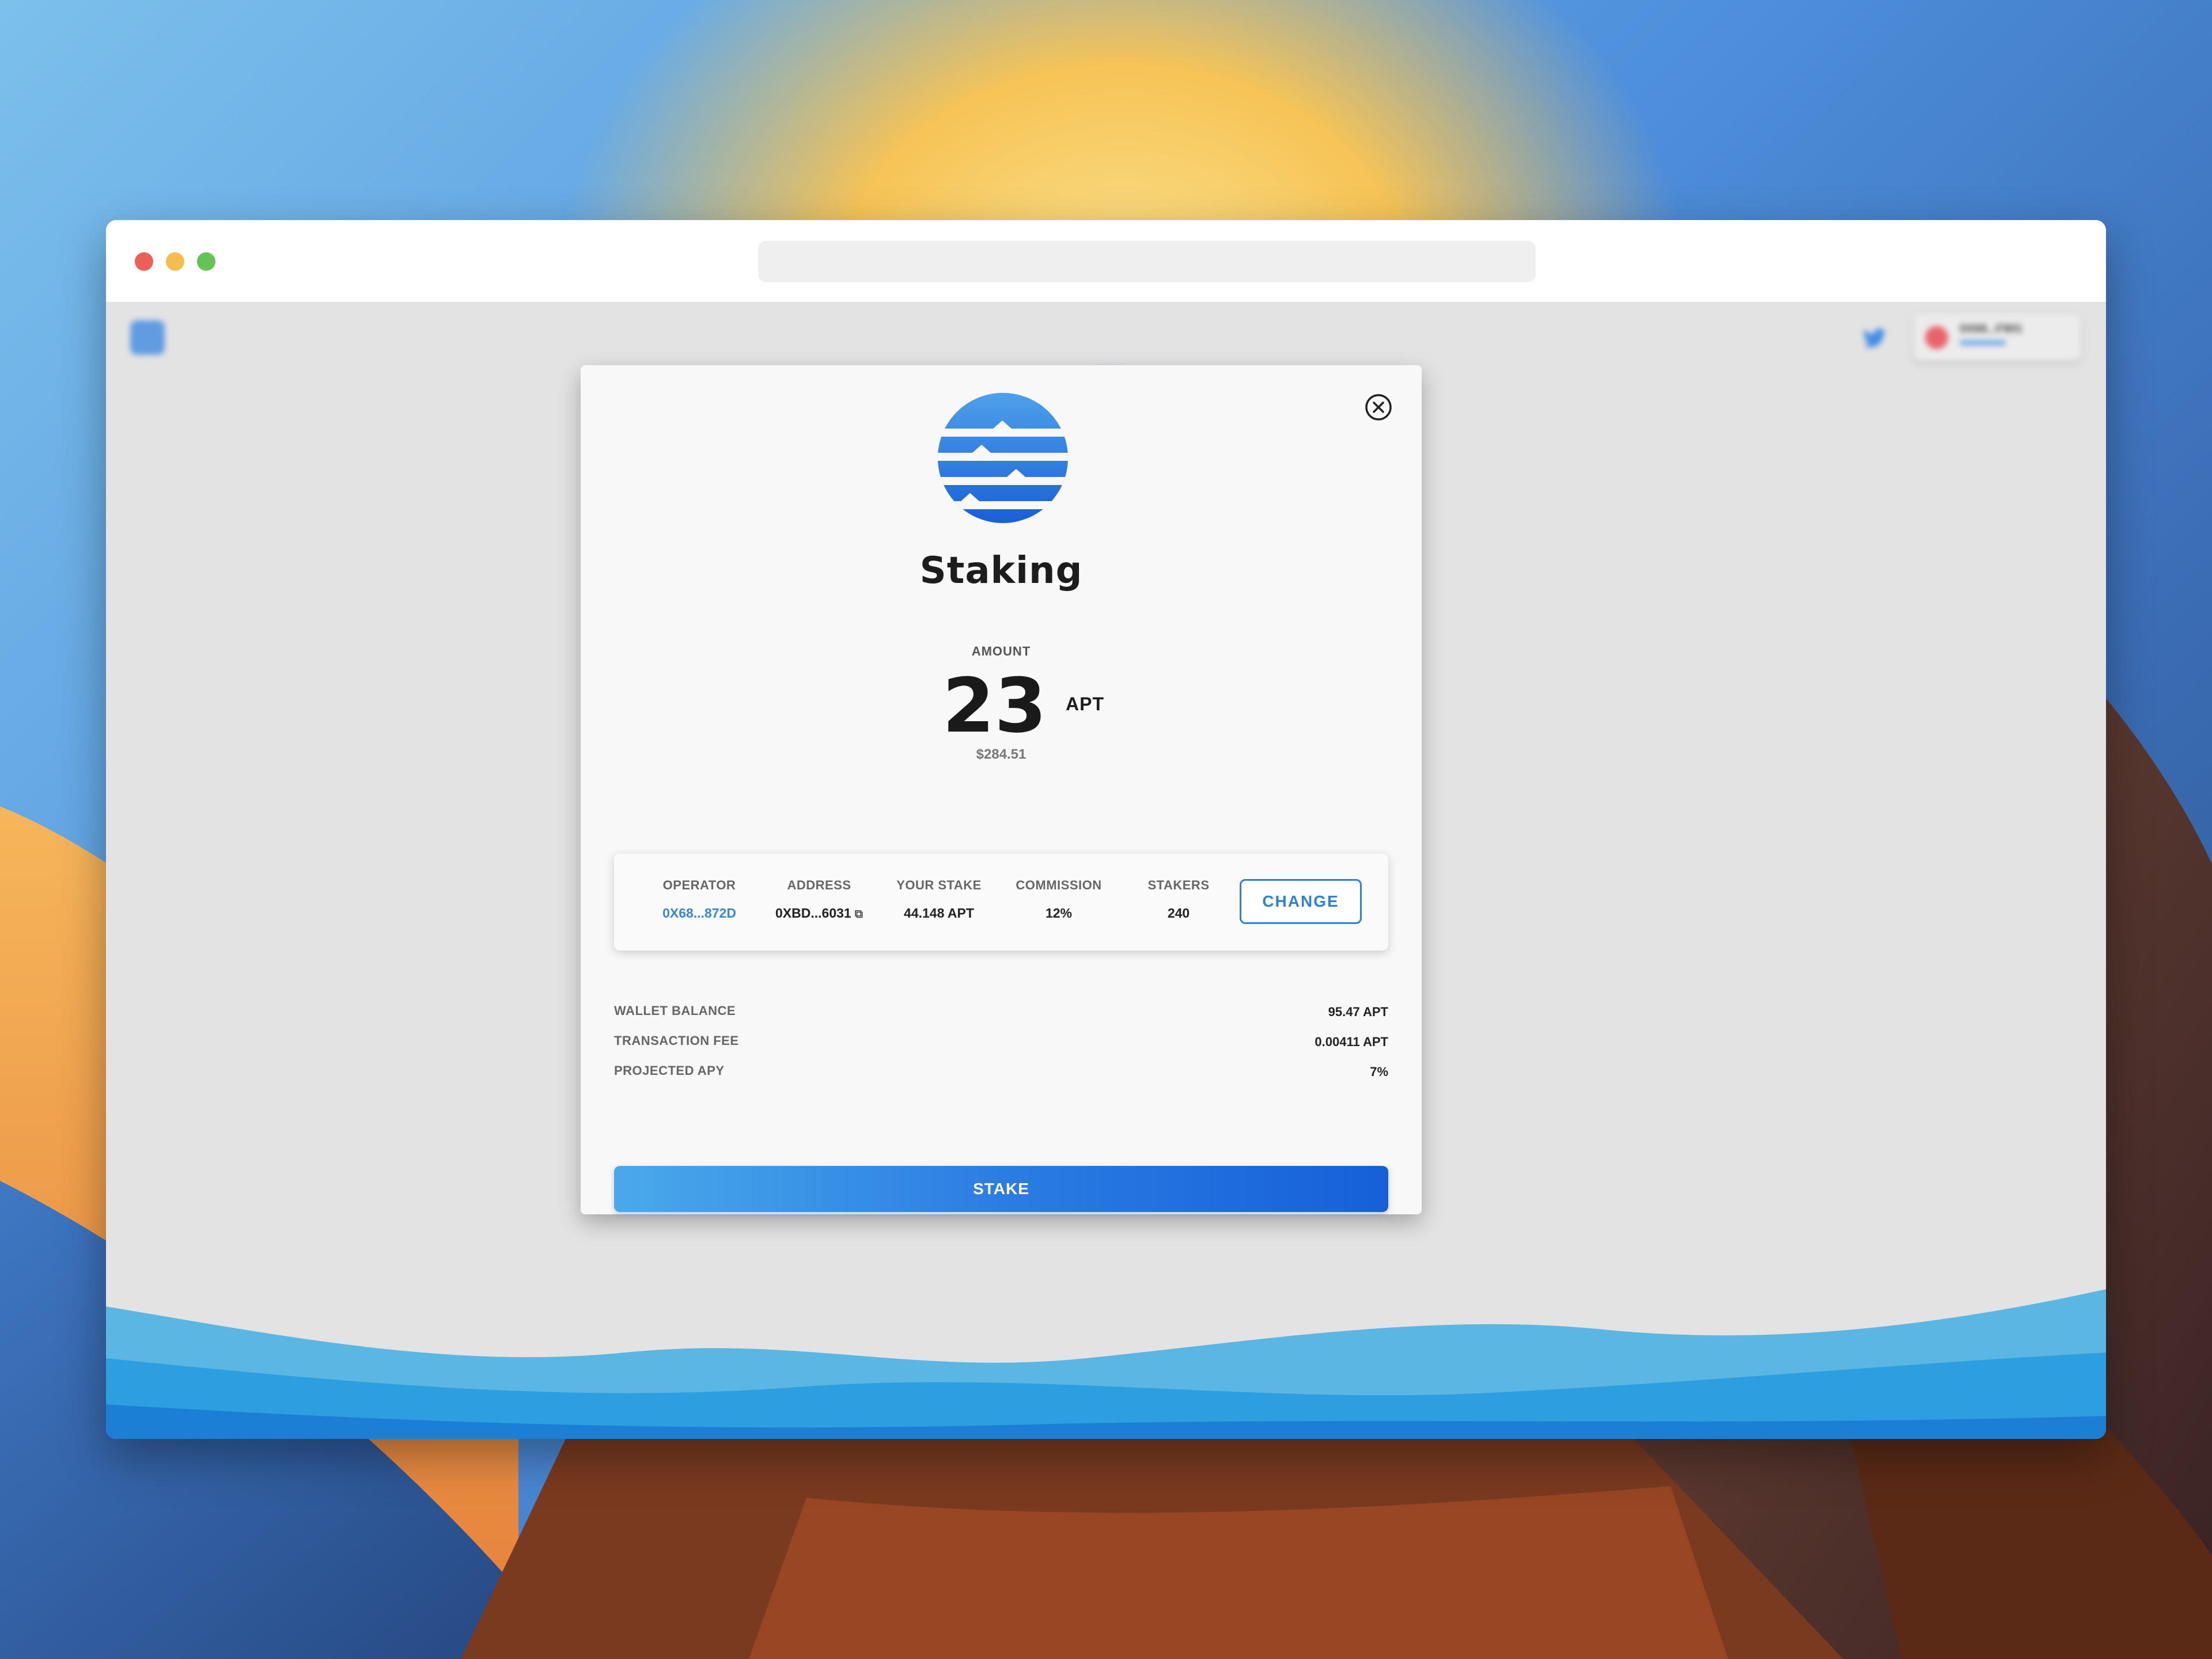 This screenshot has height=1659, width=2212. I want to click on operator-column: OPERATOR 0X68...872D, so click(699, 899).